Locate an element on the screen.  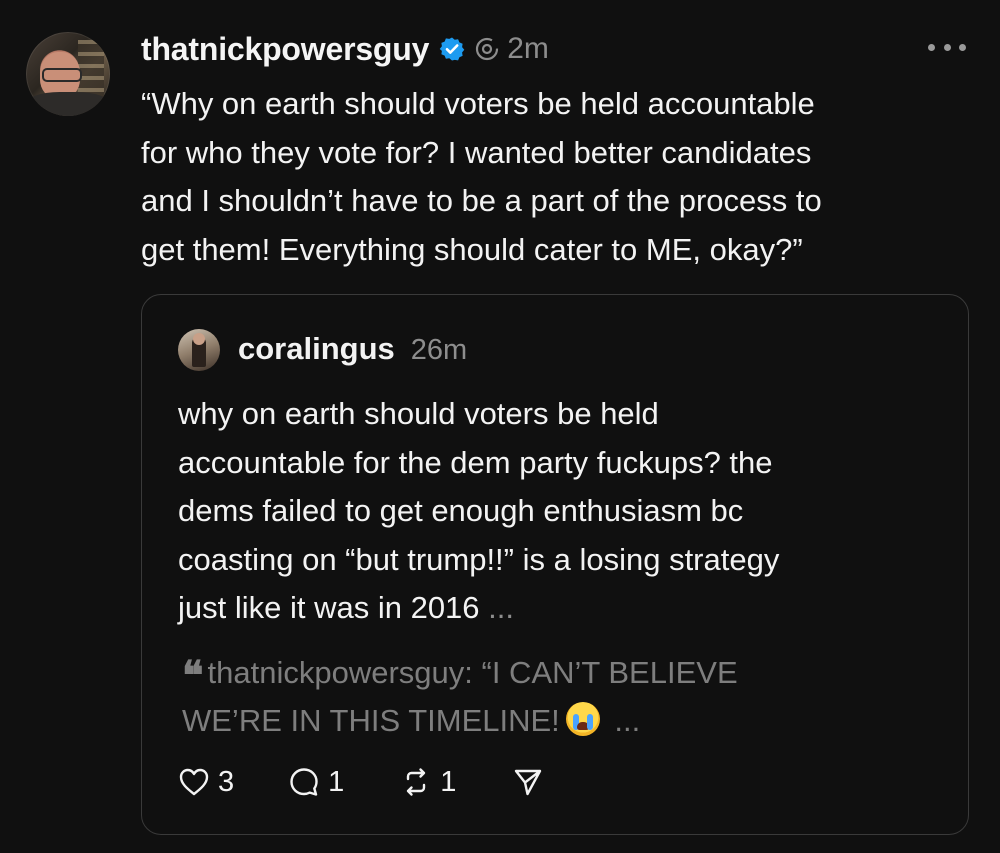
reply-button: 1 is located at coordinates (316, 782).